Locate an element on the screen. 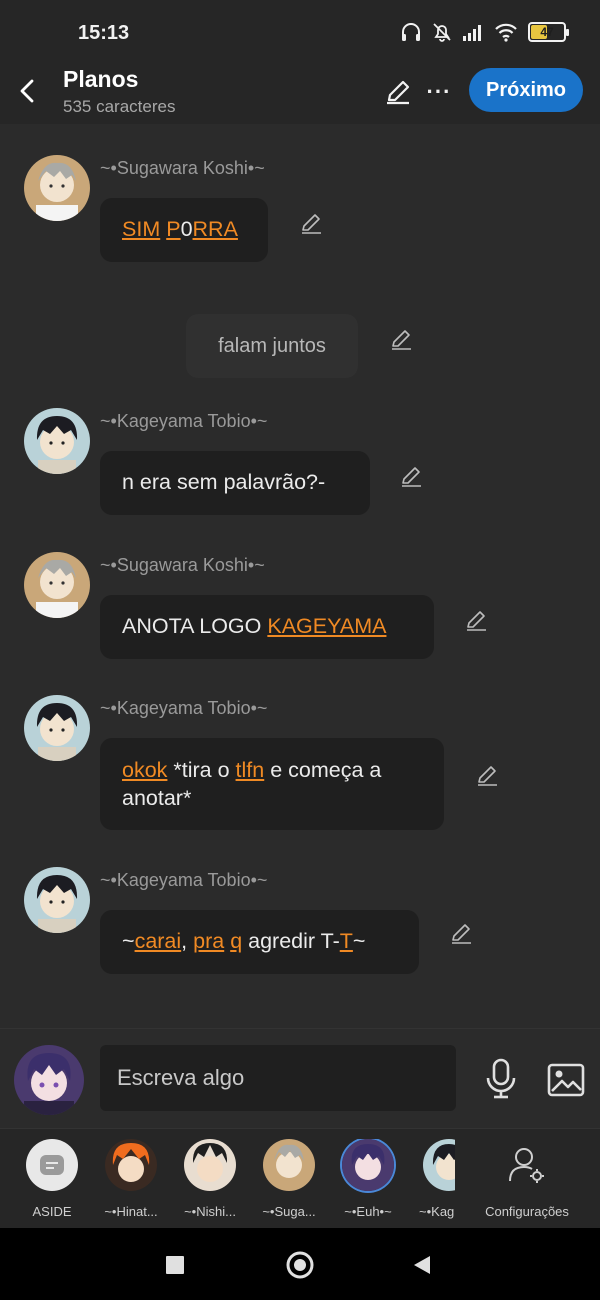  home-circle-icon is located at coordinates (300, 1265).